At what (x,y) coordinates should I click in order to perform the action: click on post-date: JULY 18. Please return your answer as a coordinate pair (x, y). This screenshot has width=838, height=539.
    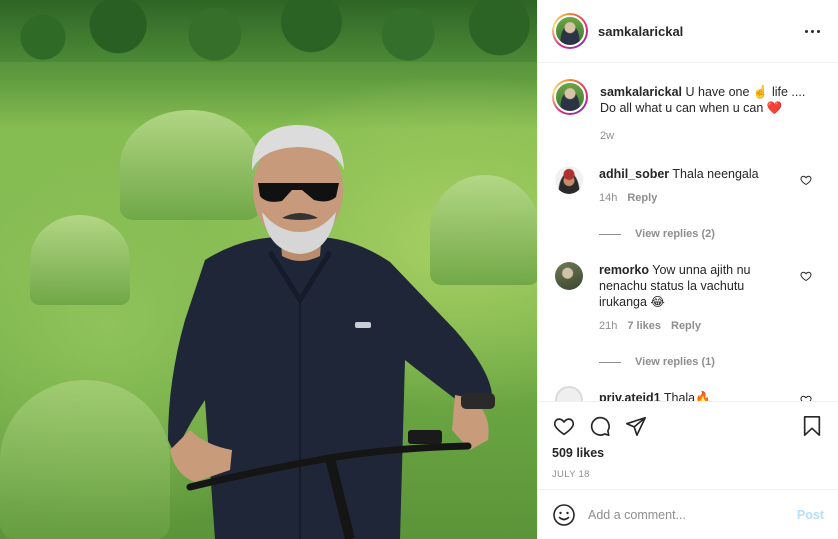
    Looking at the image, I should click on (688, 474).